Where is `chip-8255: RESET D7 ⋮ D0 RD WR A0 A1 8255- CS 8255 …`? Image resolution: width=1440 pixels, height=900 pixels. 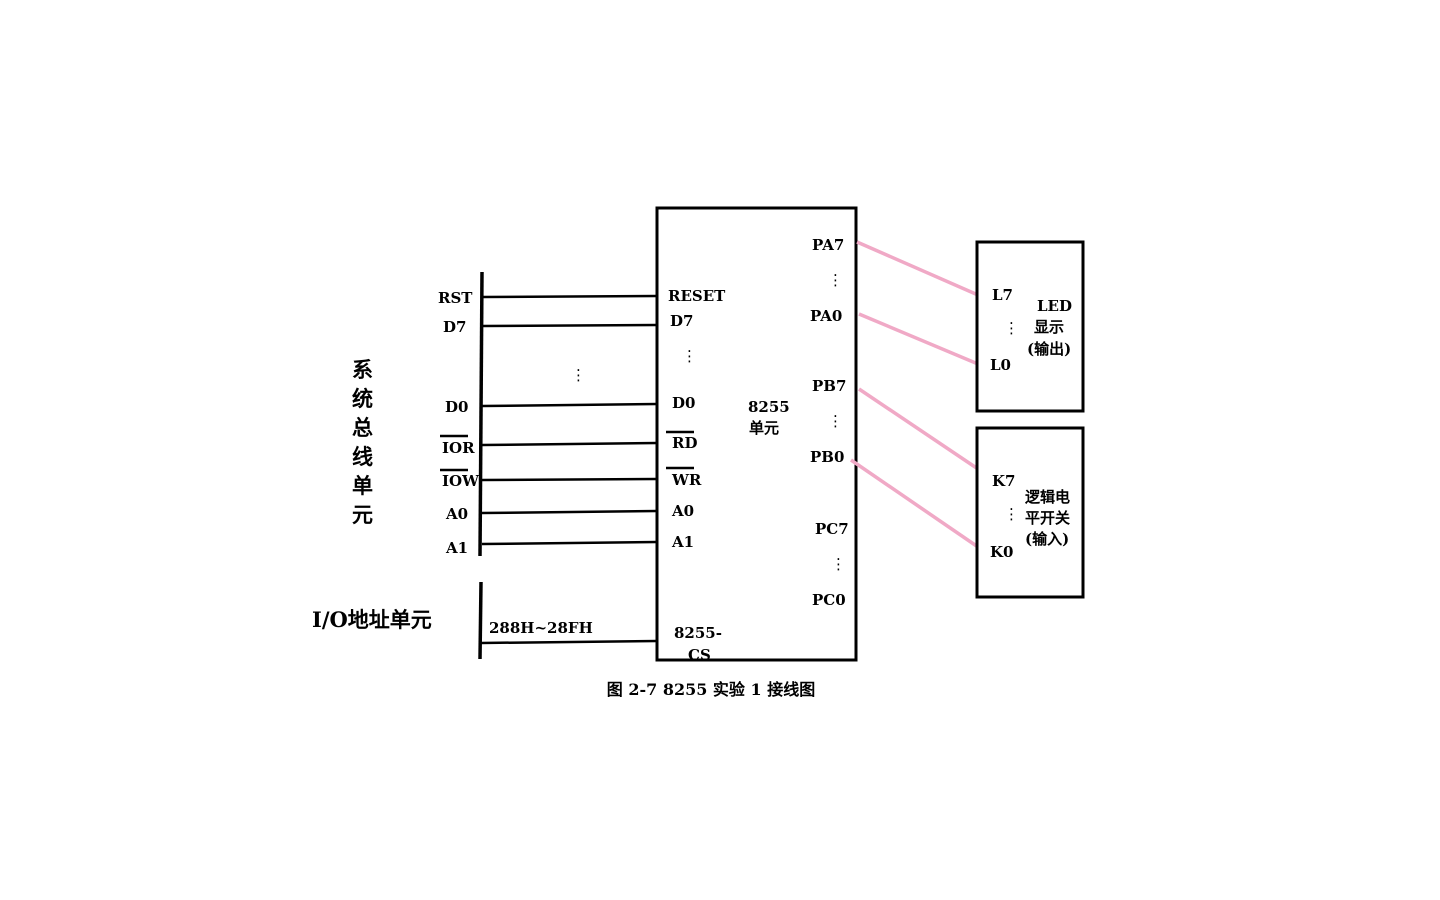 chip-8255: RESET D7 ⋮ D0 RD WR A0 A1 8255- CS 8255 … is located at coordinates (756, 435).